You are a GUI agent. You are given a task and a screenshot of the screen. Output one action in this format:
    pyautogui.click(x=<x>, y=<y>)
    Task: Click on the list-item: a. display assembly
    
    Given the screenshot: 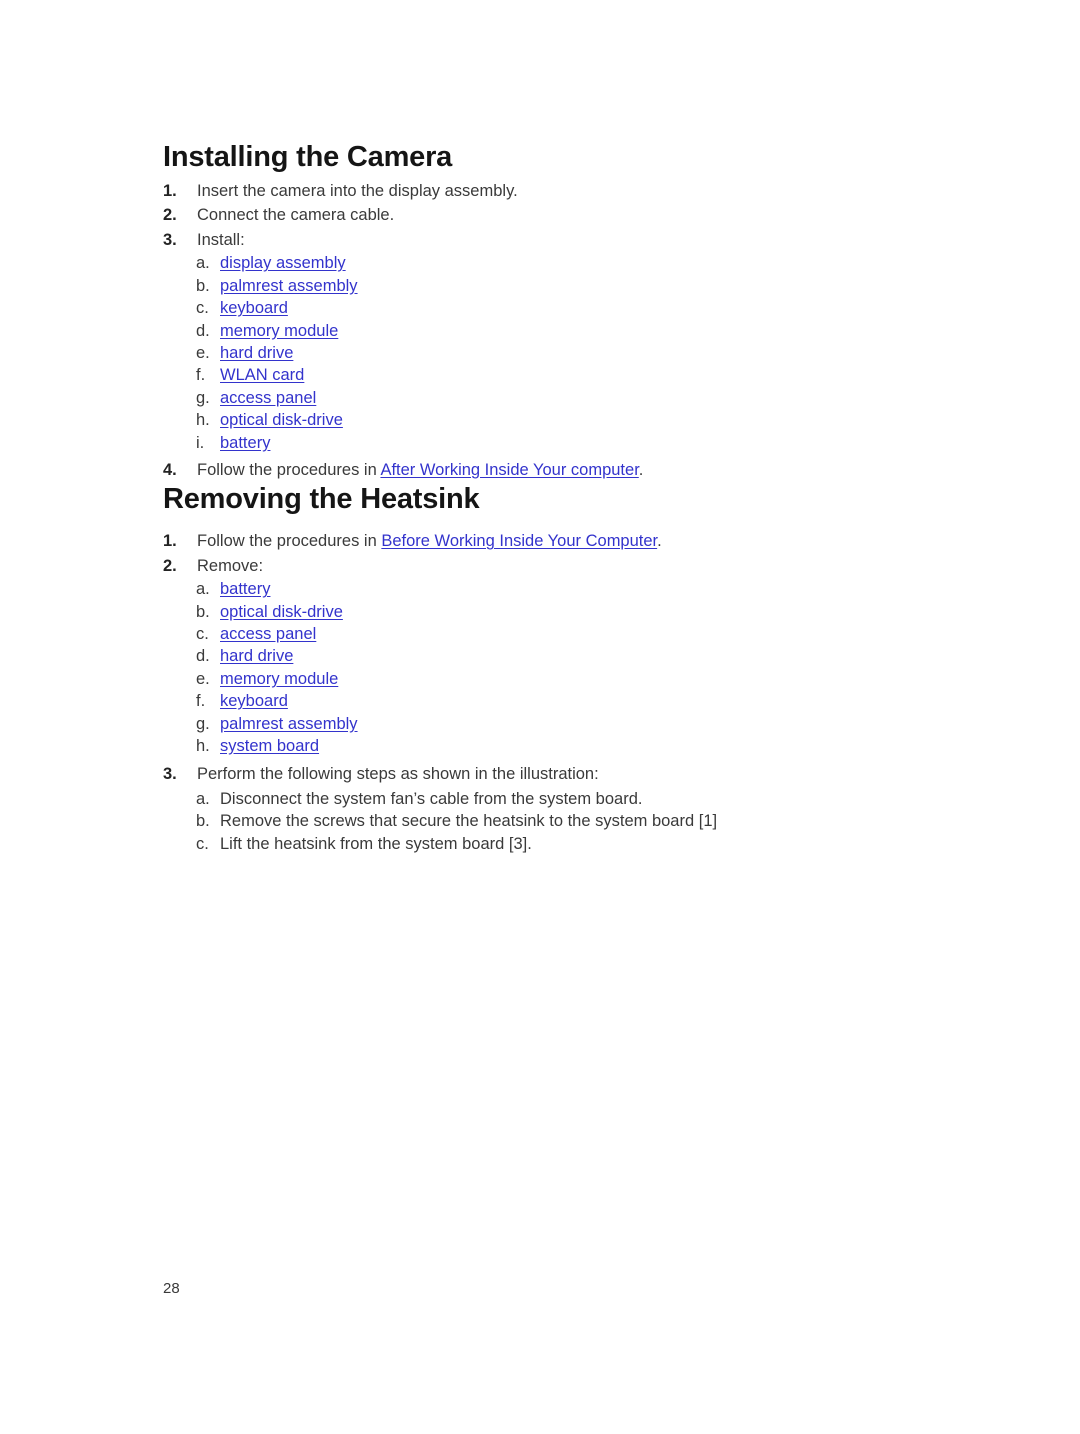 What is the action you would take?
    pyautogui.click(x=543, y=263)
    